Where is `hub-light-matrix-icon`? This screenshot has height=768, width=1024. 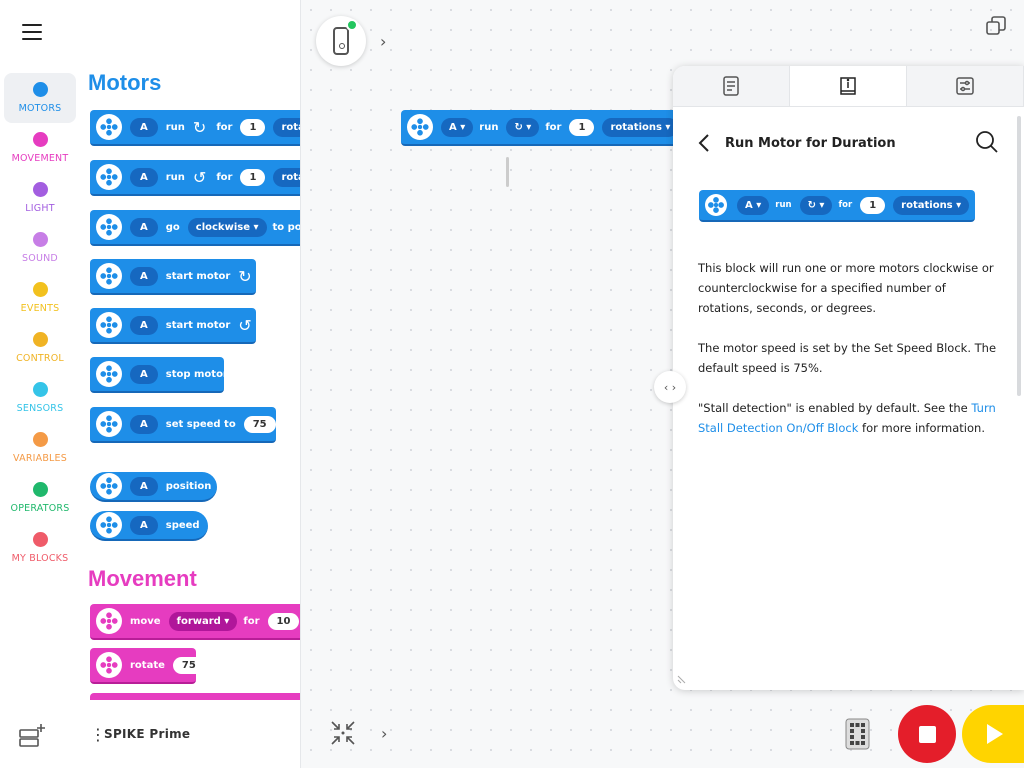 hub-light-matrix-icon is located at coordinates (857, 734).